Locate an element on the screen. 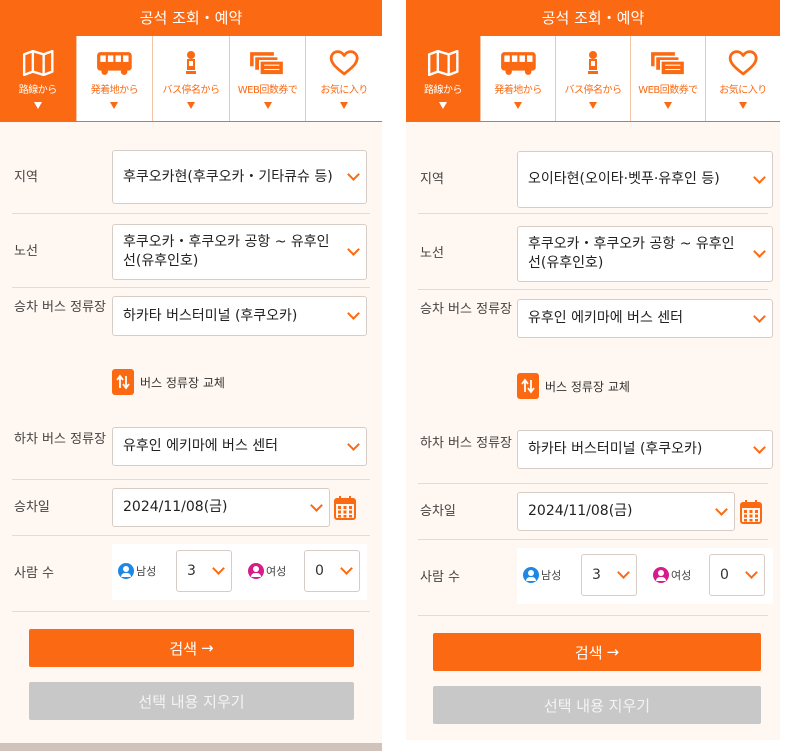  region-row: 지역 후쿠오카현(후쿠오카・기타큐슈 등) is located at coordinates (191, 177).